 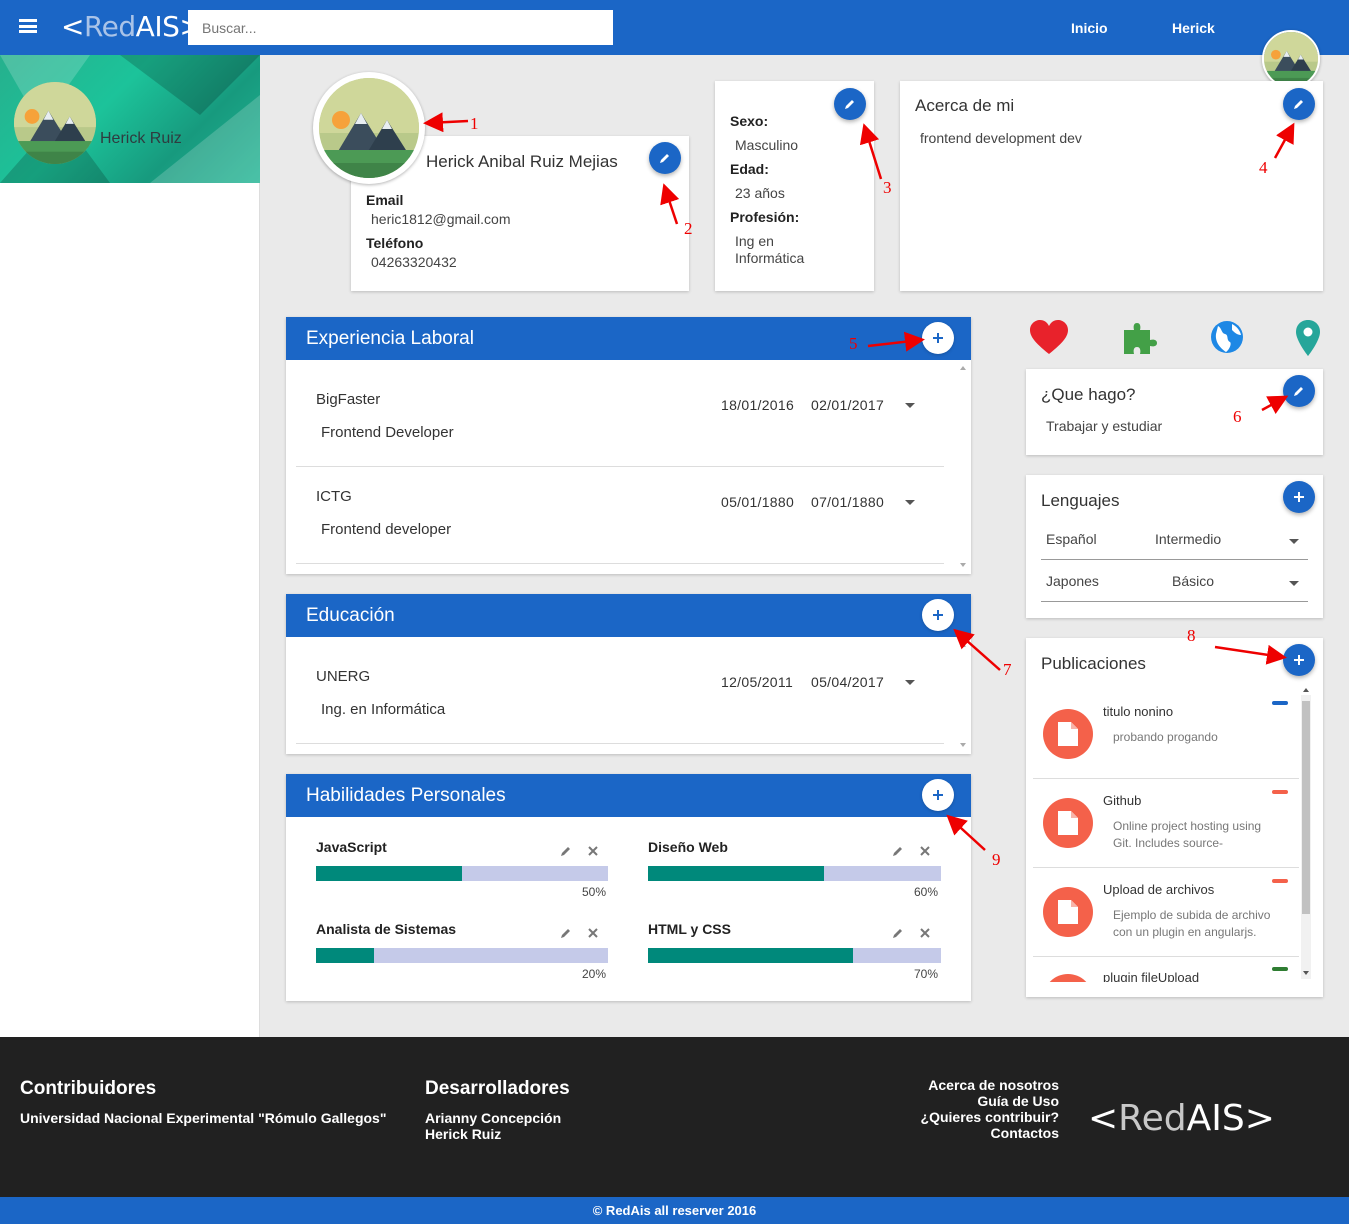 What do you see at coordinates (522, 161) in the screenshot?
I see `profile-full-name: Herick Anibal Ruiz Mejias` at bounding box center [522, 161].